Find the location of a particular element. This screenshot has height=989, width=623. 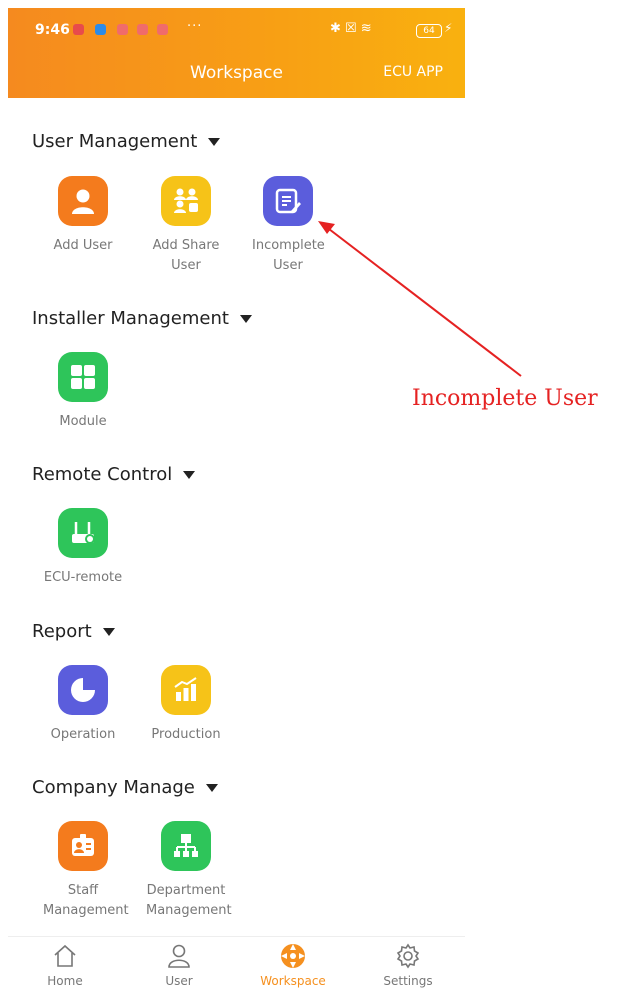

annotation-arrow is located at coordinates (420, 299).